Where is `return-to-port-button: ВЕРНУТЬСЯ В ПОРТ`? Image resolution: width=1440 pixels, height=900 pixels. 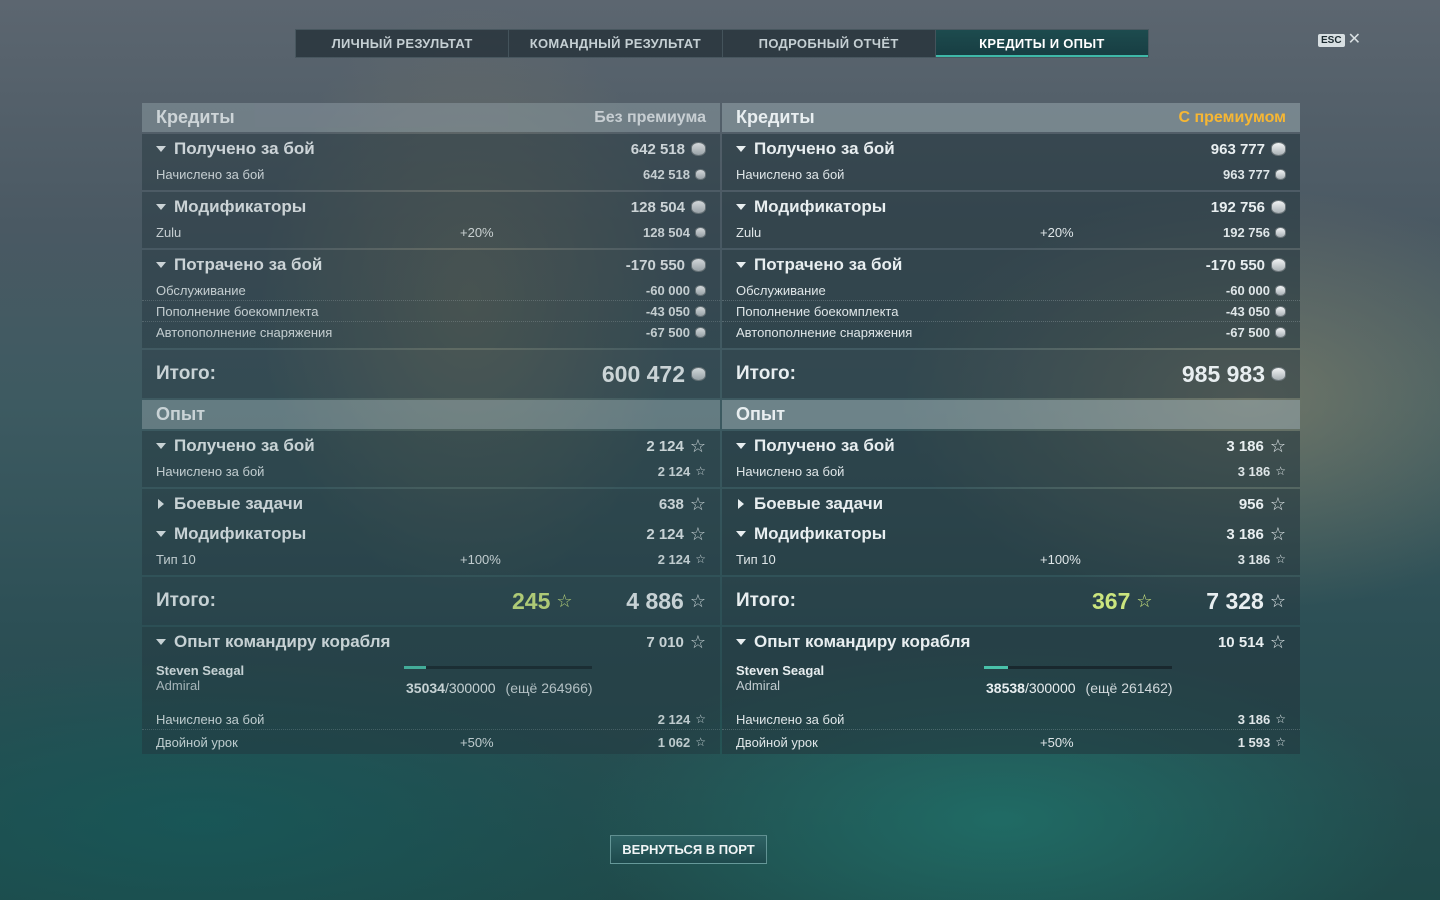
return-to-port-button: ВЕРНУТЬСЯ В ПОРТ is located at coordinates (688, 849).